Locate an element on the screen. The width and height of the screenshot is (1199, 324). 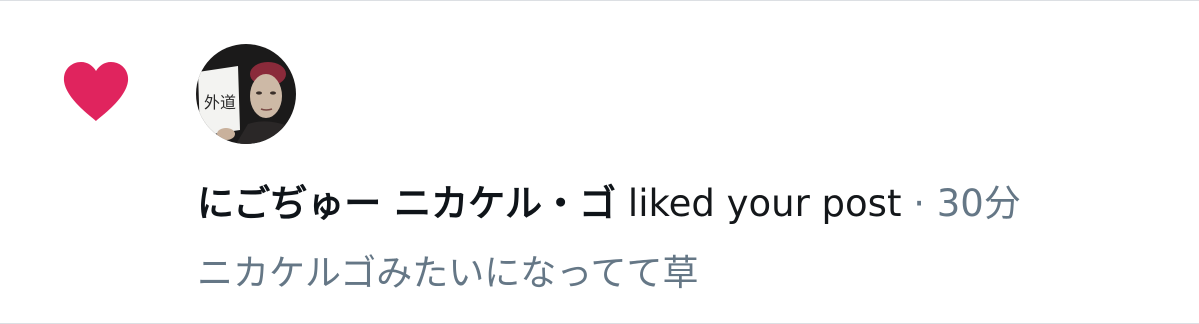
avatar: 外道 is located at coordinates (246, 94).